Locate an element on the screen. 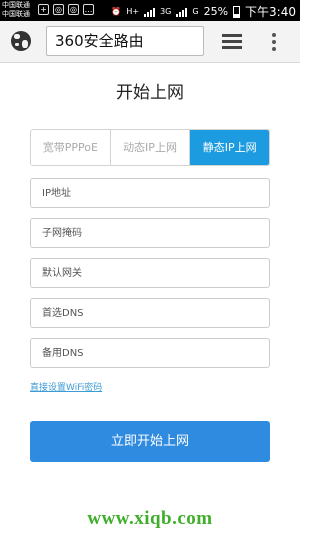  watermark: www.xiqb.com is located at coordinates (150, 518).